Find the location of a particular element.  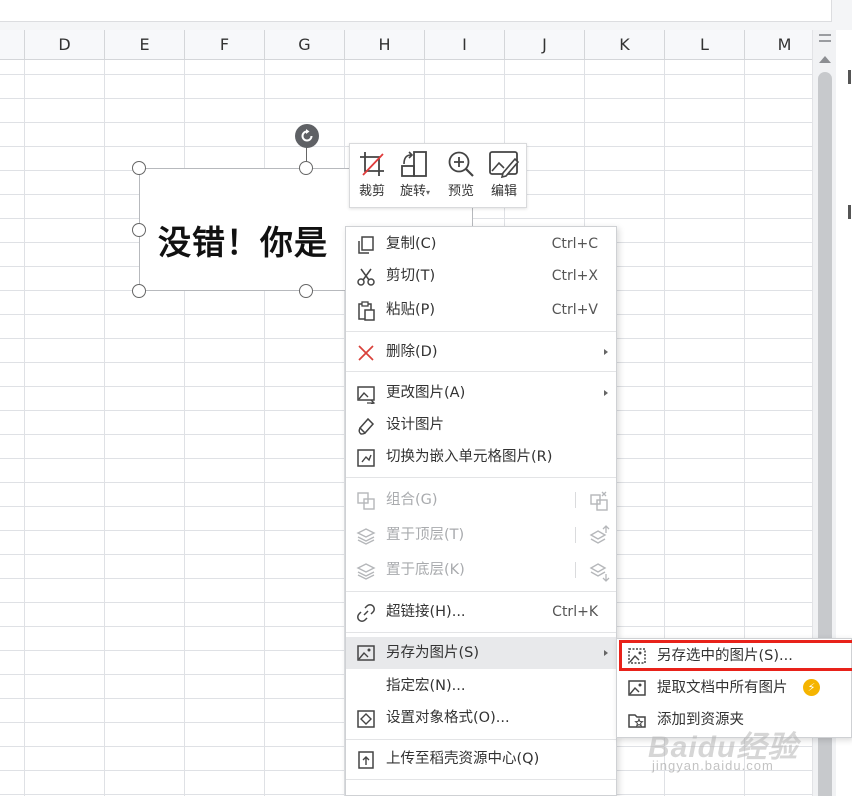

highlight-annotation-box is located at coordinates (735, 655).